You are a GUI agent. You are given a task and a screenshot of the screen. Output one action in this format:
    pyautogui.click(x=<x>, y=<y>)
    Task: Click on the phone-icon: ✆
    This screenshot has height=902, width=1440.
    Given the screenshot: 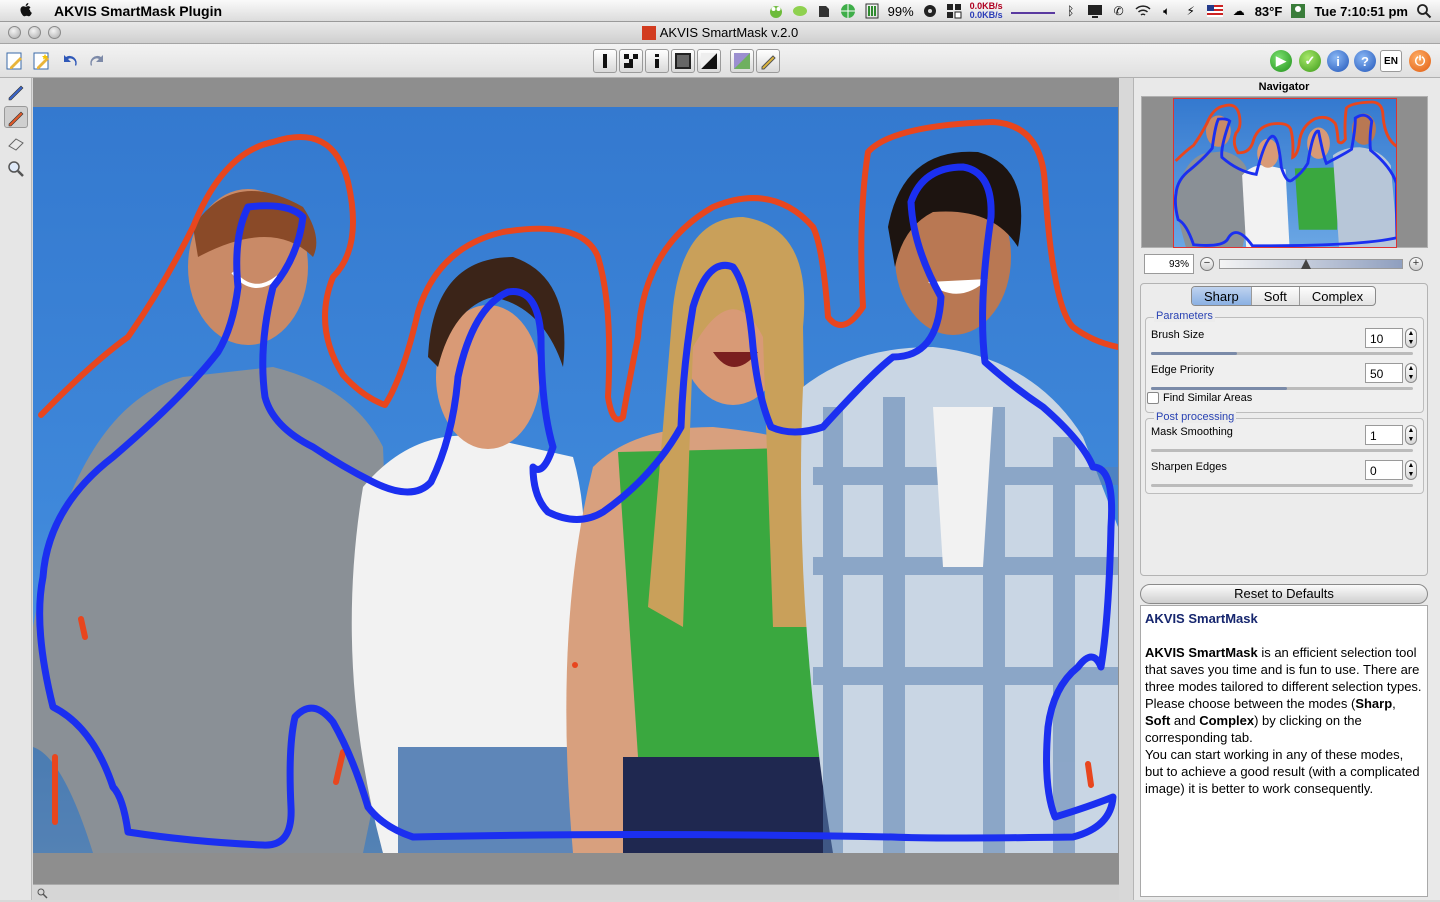 What is the action you would take?
    pyautogui.click(x=1119, y=11)
    